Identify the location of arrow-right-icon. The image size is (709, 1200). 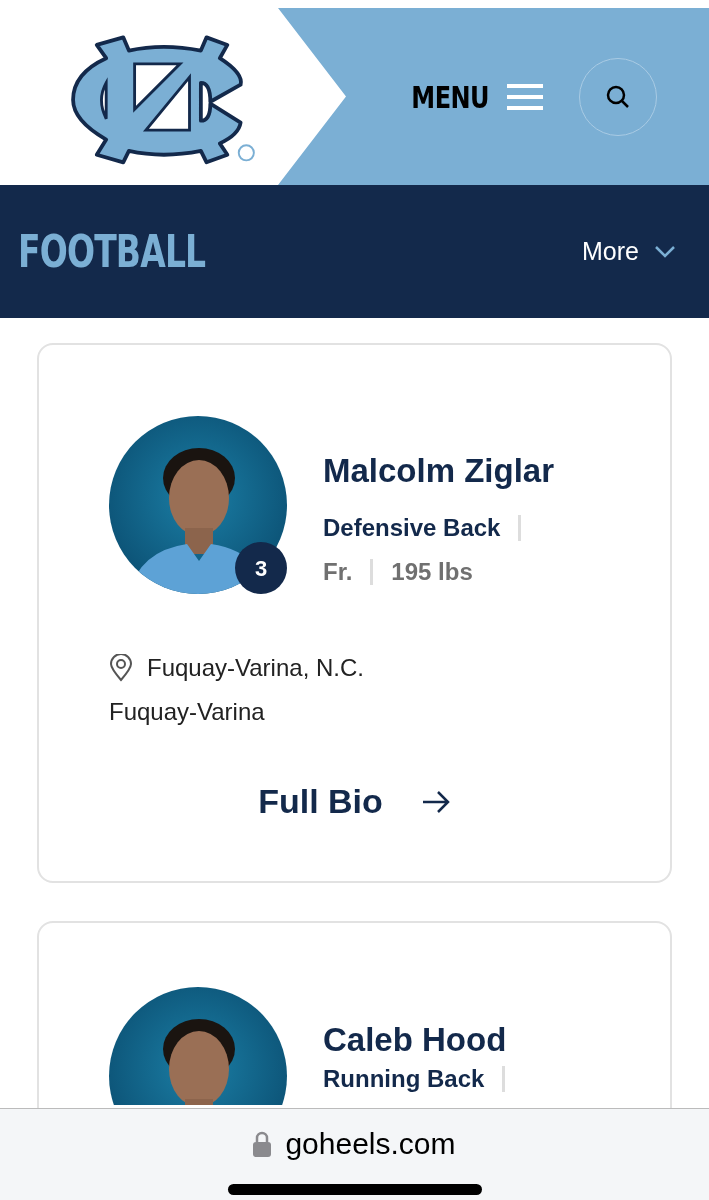
(435, 801).